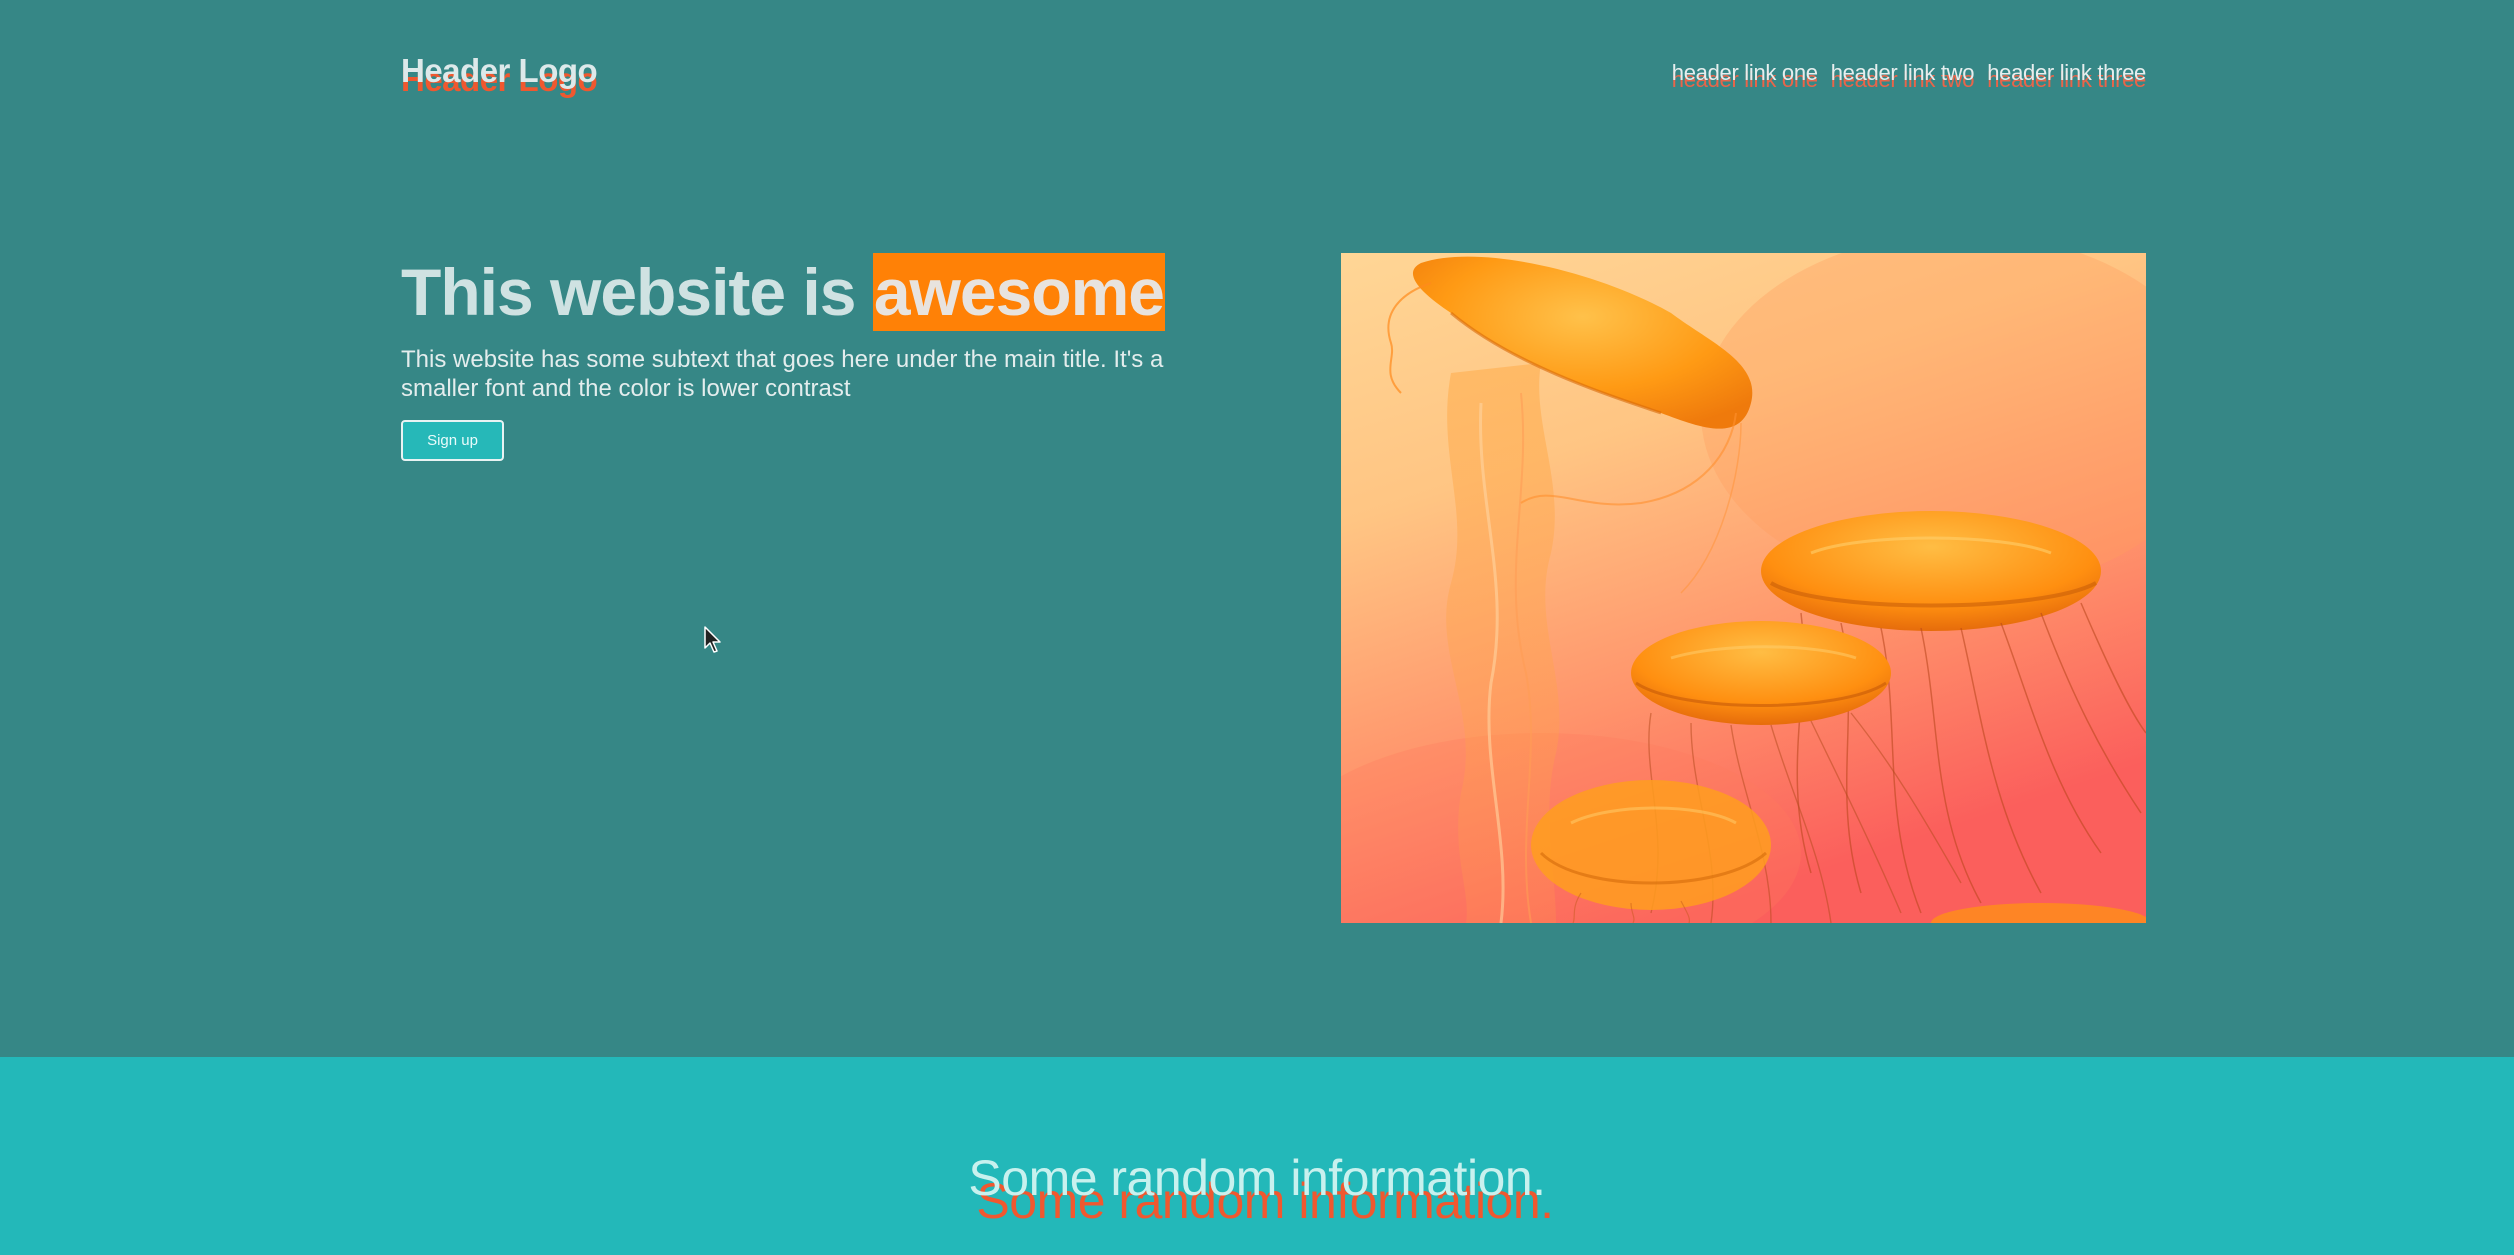 The width and height of the screenshot is (2514, 1255). I want to click on nav-link-three-label: header link three, so click(2066, 72).